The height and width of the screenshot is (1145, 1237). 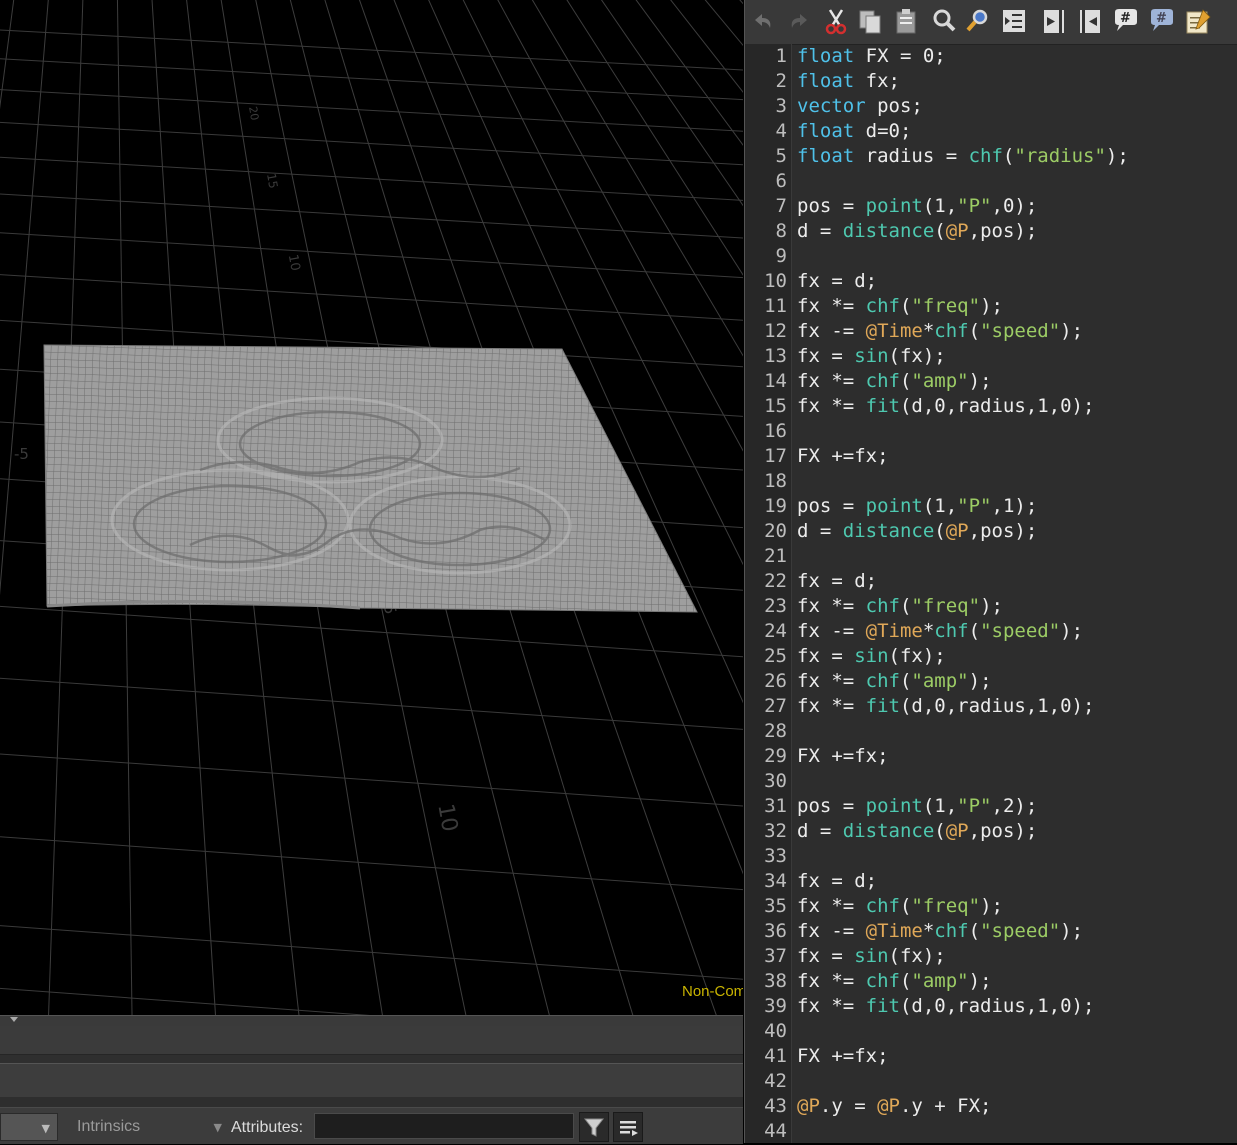 I want to click on code-line: 35 fx *= chf("freq");, so click(x=991, y=906).